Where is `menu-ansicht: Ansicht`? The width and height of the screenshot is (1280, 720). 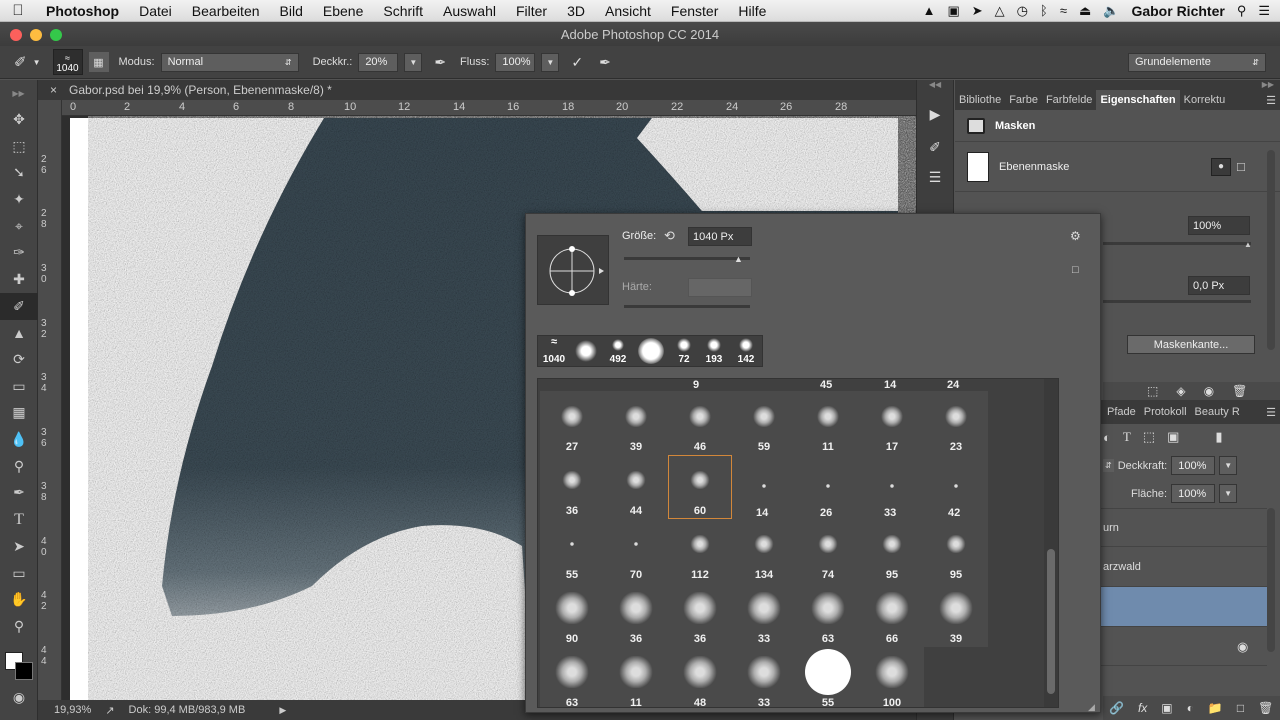 menu-ansicht: Ansicht is located at coordinates (628, 11).